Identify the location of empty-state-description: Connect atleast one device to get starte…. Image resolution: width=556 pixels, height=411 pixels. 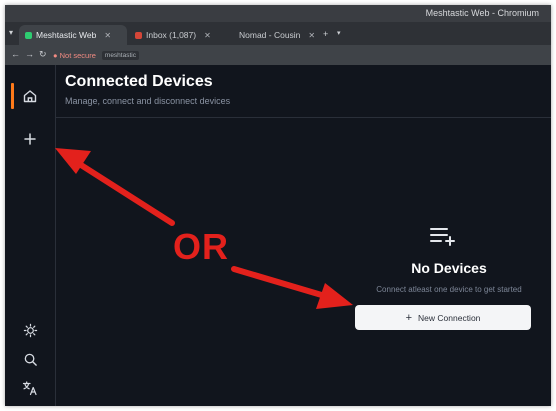
(449, 289).